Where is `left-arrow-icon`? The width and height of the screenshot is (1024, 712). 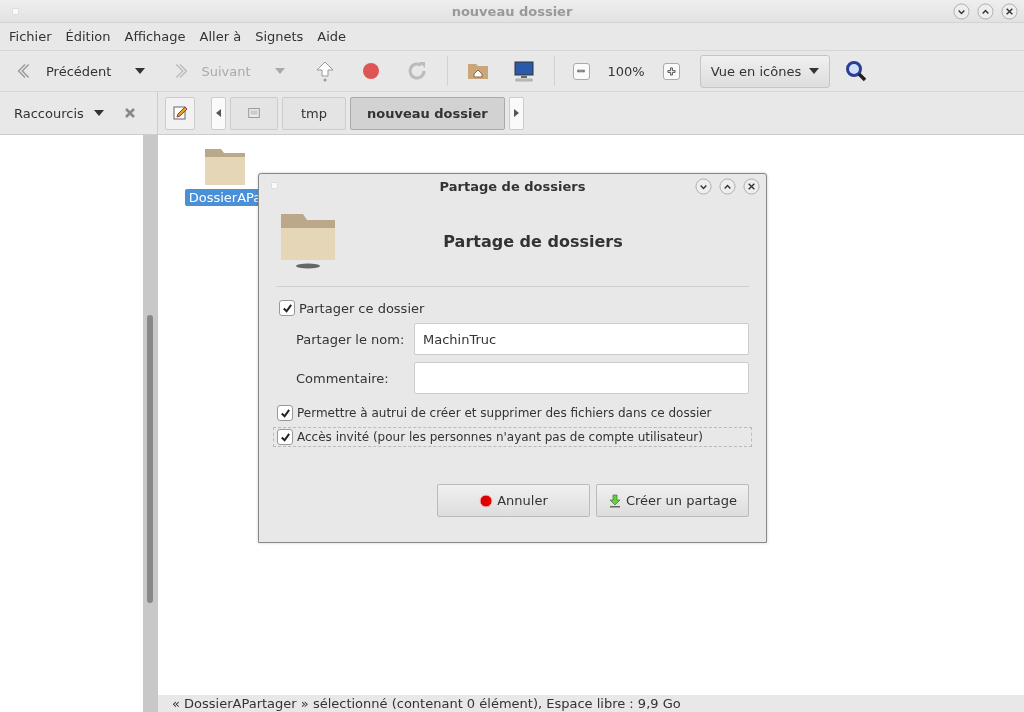 left-arrow-icon is located at coordinates (218, 113).